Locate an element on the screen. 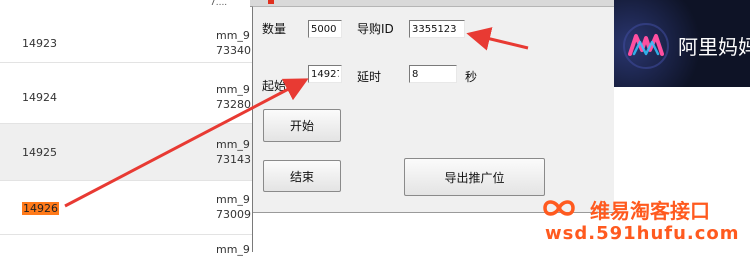 This screenshot has height=256, width=750. guide-id-label: 导购ID is located at coordinates (375, 29).